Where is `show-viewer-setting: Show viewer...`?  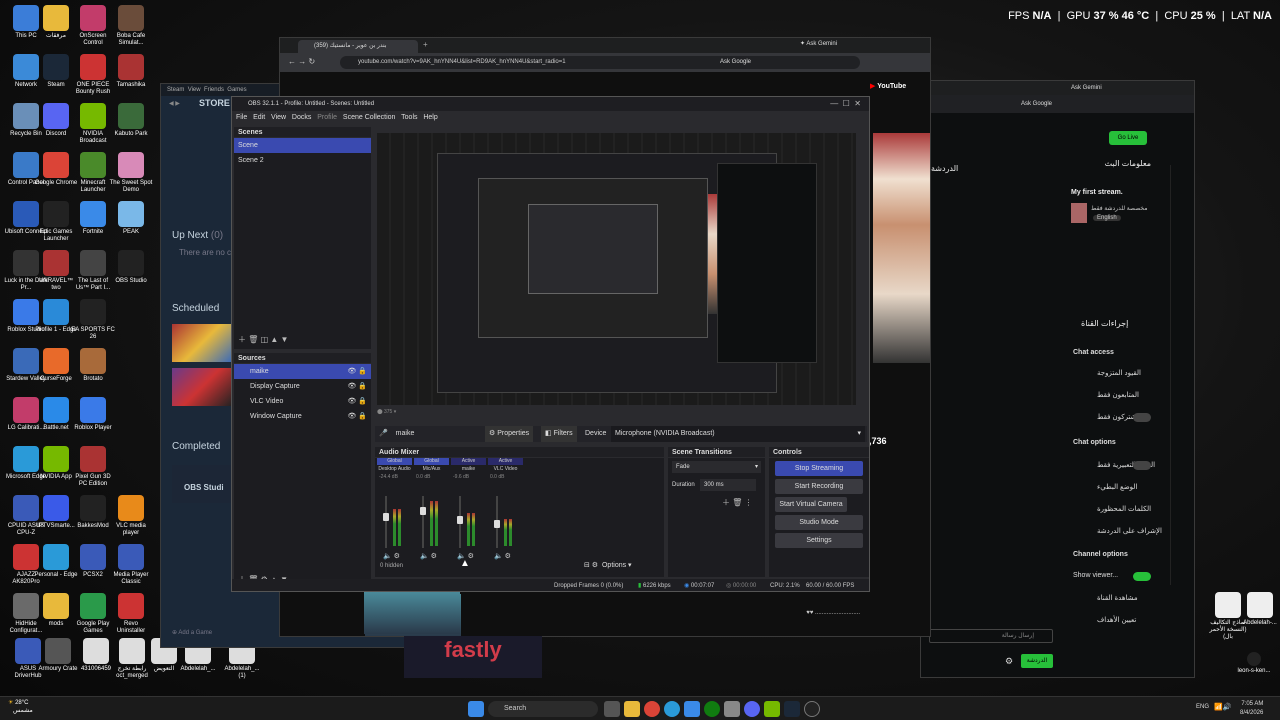
show-viewer-setting: Show viewer... is located at coordinates (1095, 575).